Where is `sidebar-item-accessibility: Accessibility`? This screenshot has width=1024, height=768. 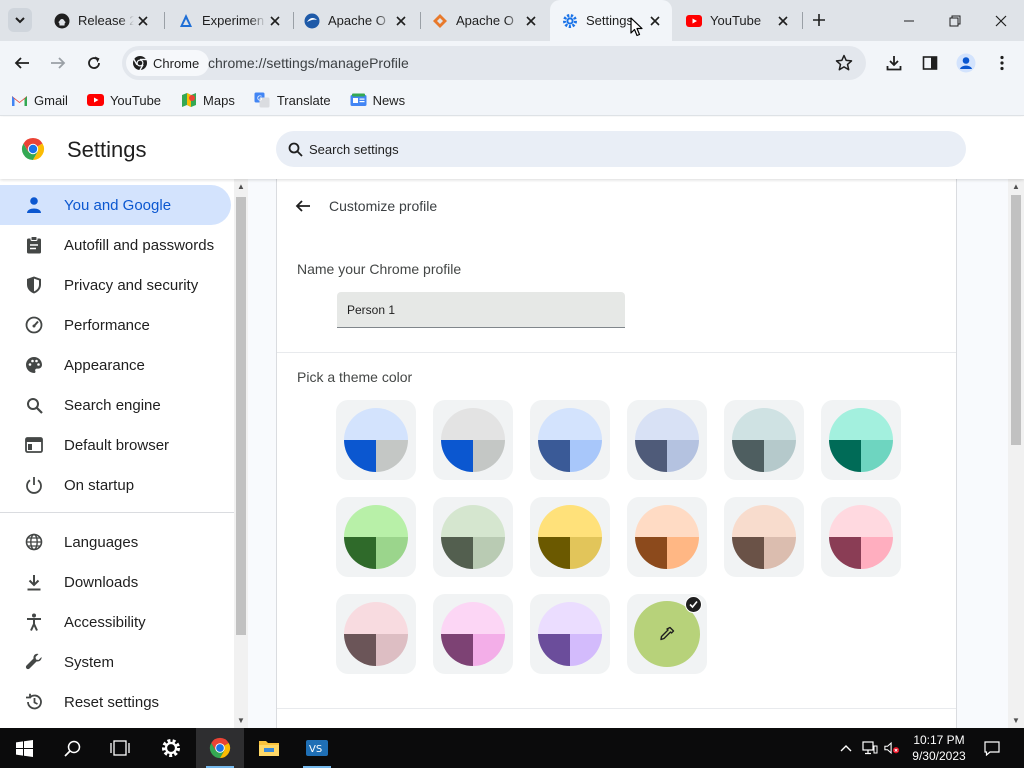
sidebar-item-accessibility: Accessibility is located at coordinates (115, 622).